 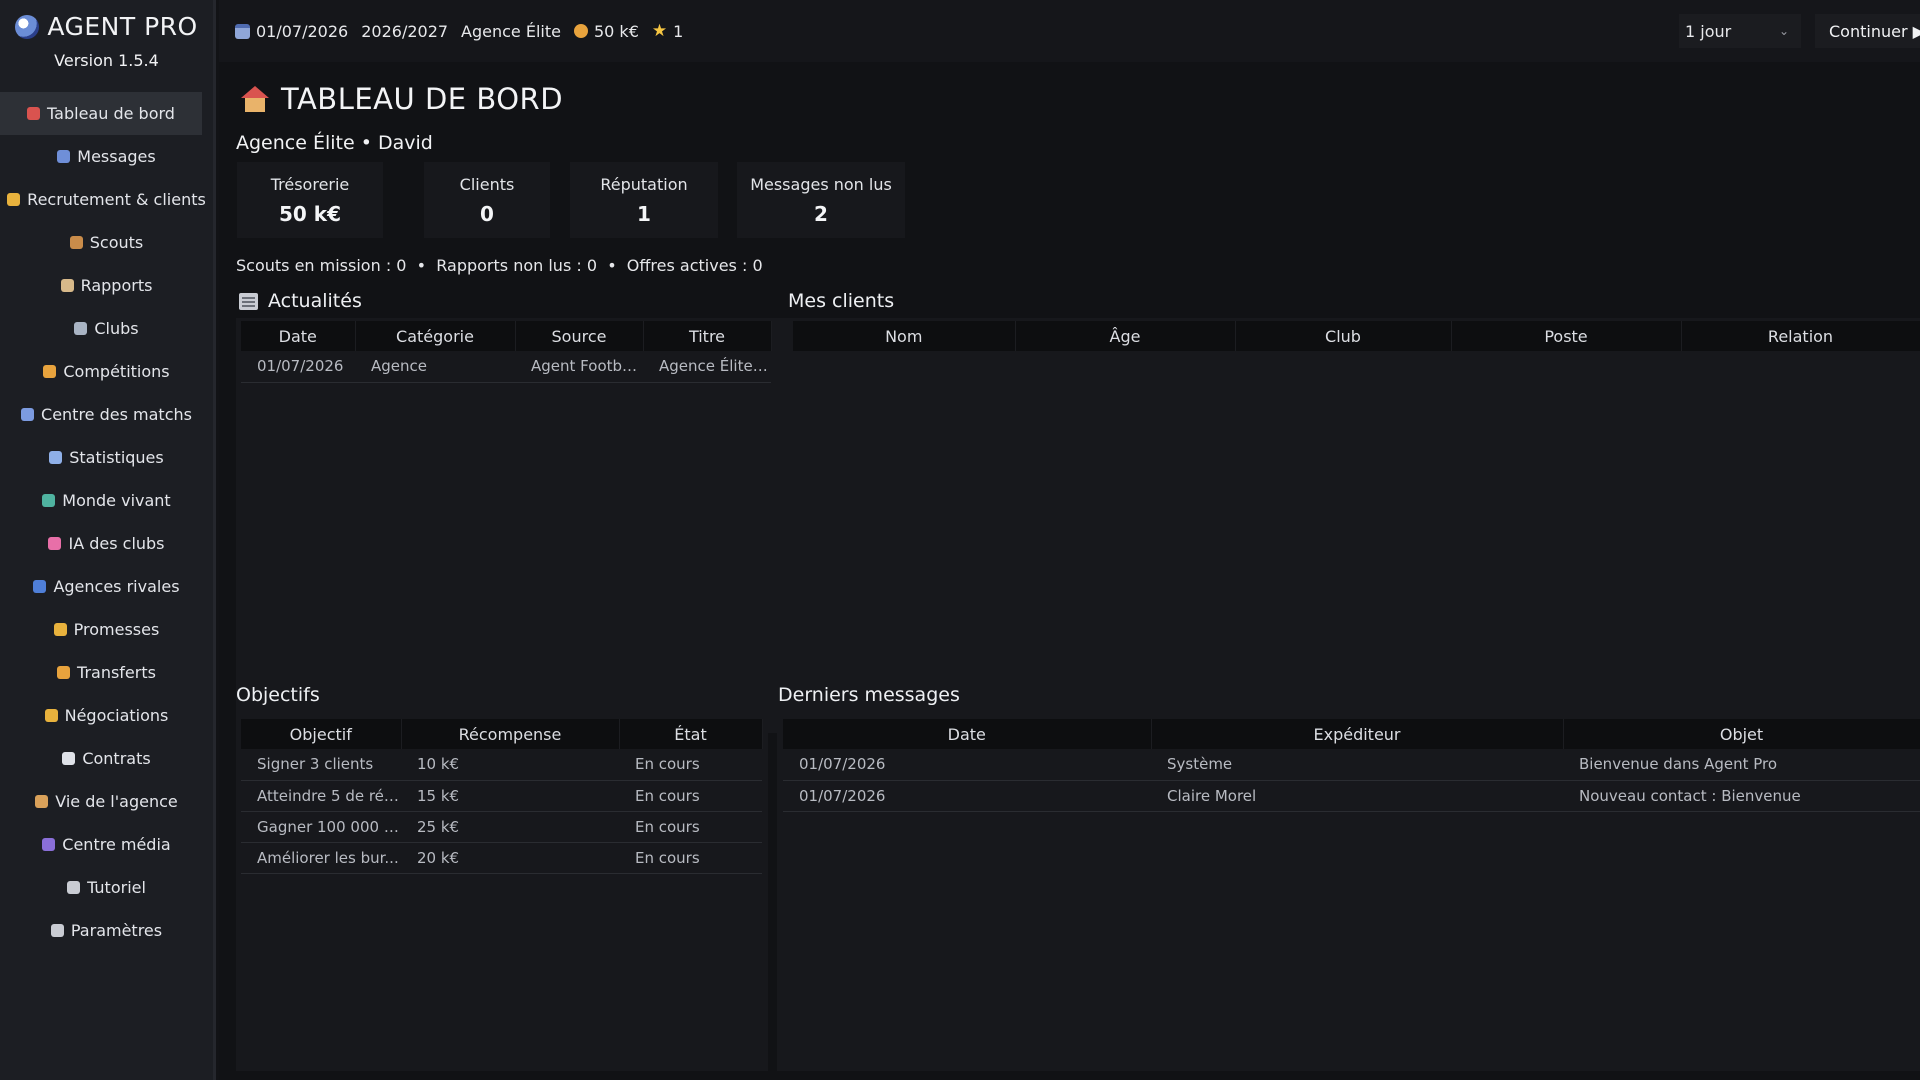 I want to click on news-column-header: Catégorie, so click(x=435, y=336).